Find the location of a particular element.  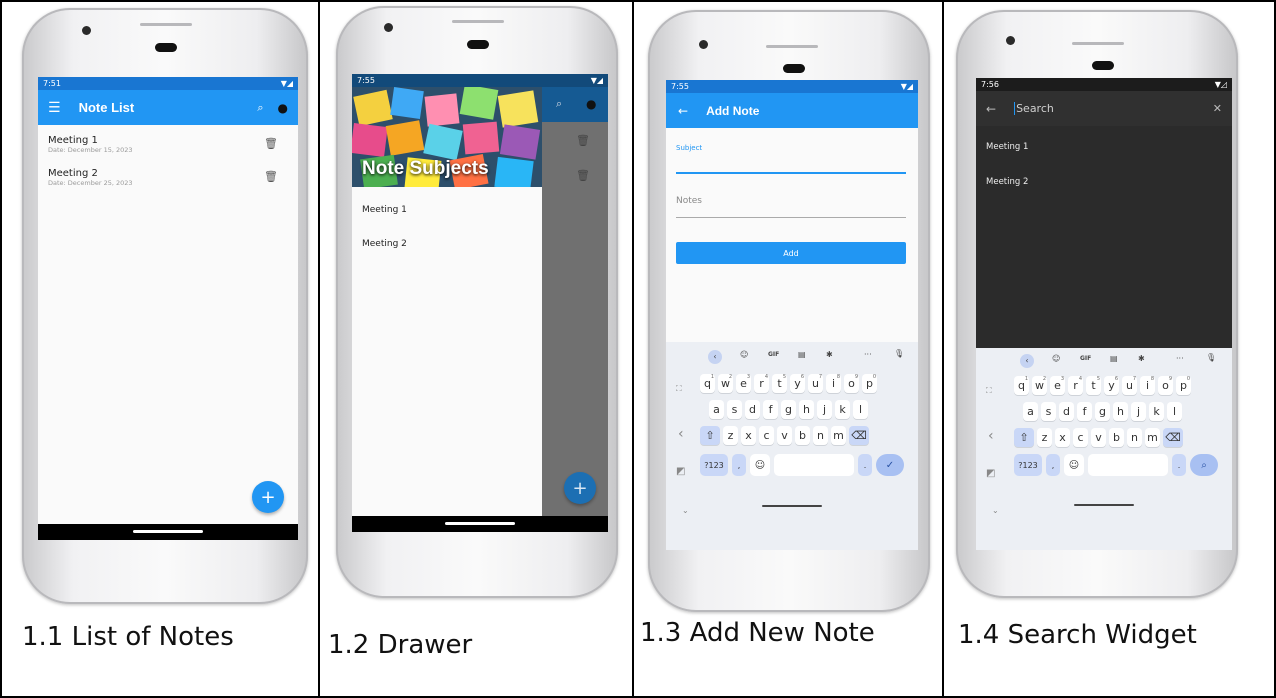

subject-input is located at coordinates (791, 173).